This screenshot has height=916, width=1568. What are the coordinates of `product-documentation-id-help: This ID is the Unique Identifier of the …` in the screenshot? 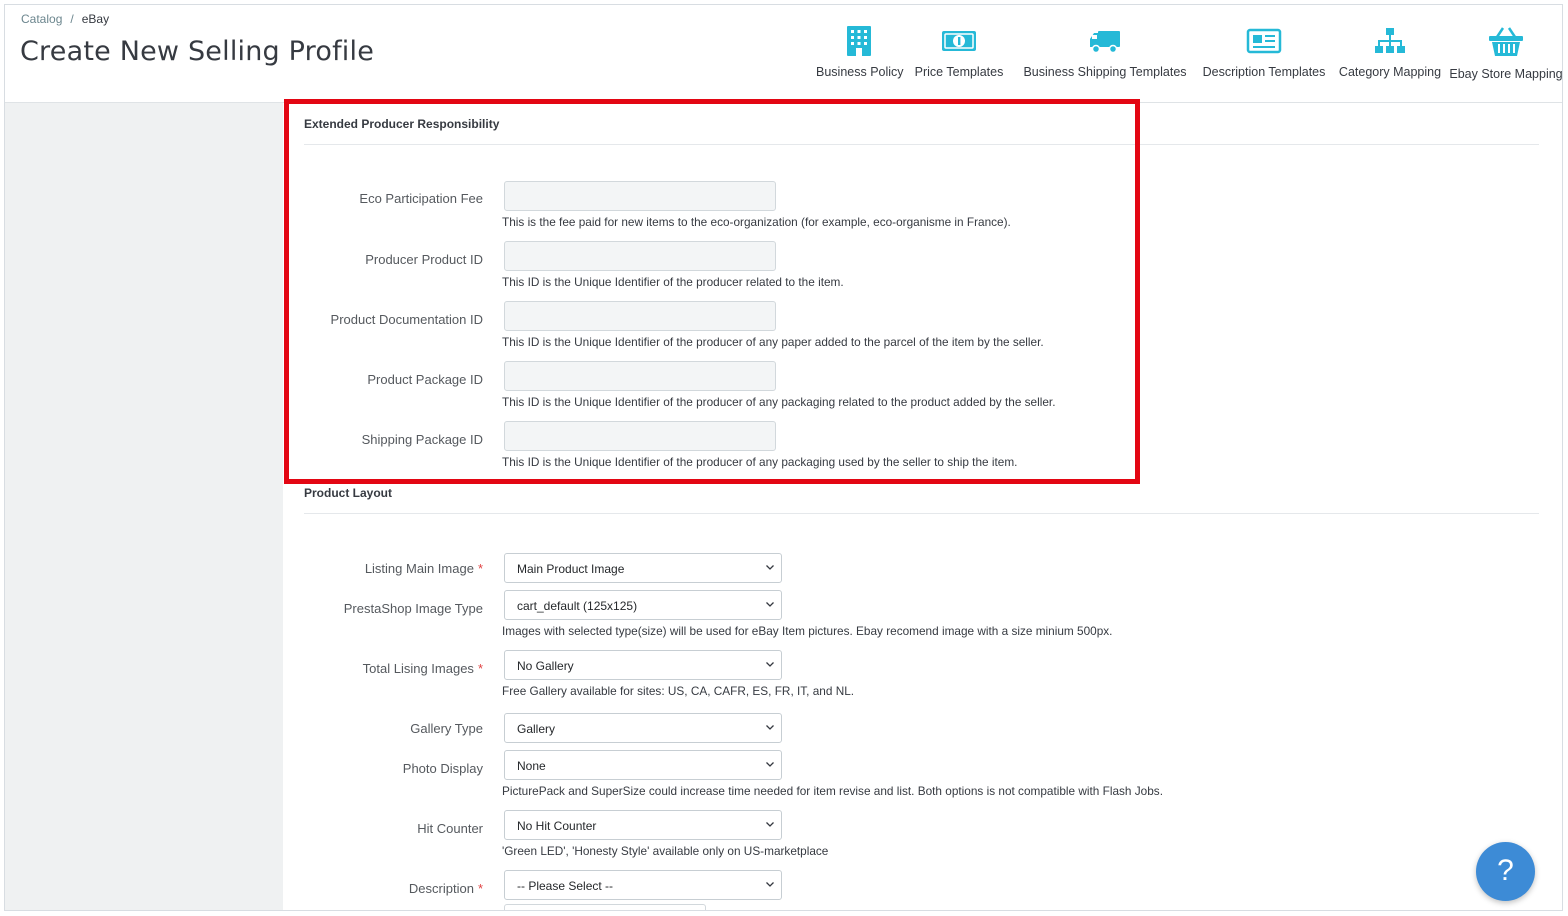 It's located at (773, 342).